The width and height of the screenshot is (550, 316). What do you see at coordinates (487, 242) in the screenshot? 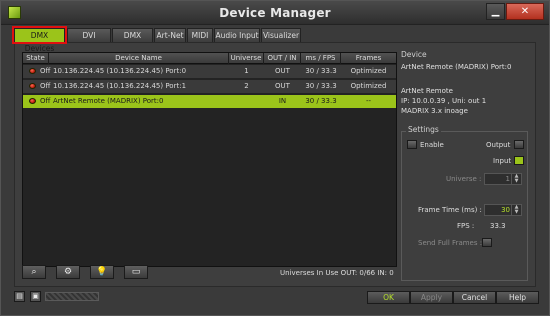
I see `send-full-frames-toggle` at bounding box center [487, 242].